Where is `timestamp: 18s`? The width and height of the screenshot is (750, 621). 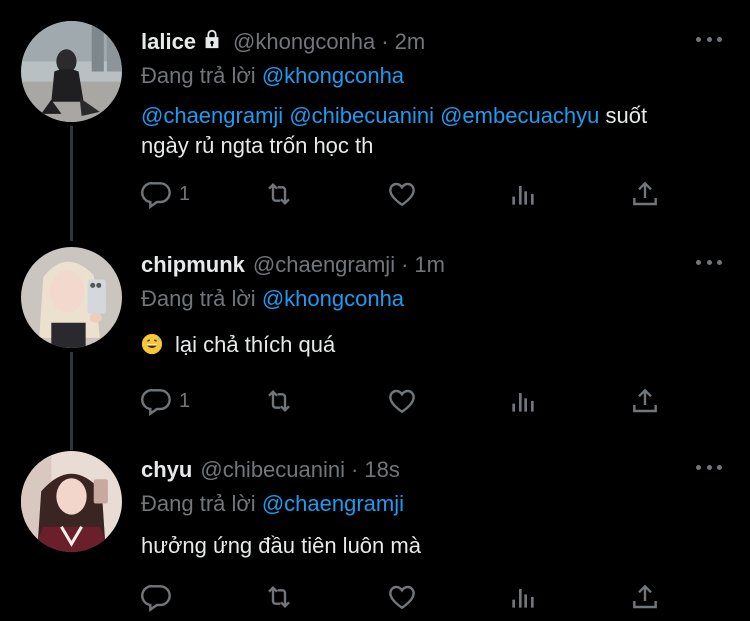
timestamp: 18s is located at coordinates (381, 470).